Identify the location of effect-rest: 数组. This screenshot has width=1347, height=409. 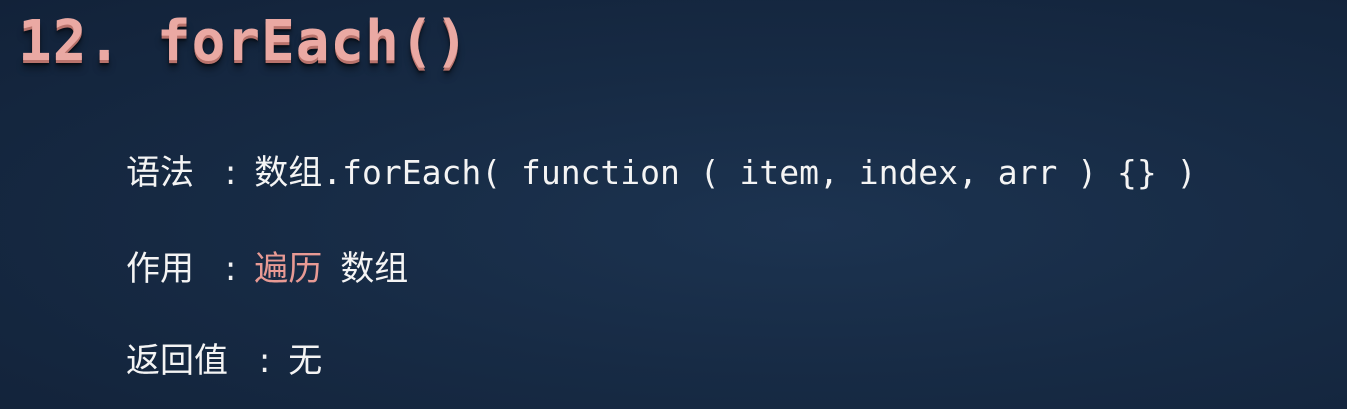
(374, 269).